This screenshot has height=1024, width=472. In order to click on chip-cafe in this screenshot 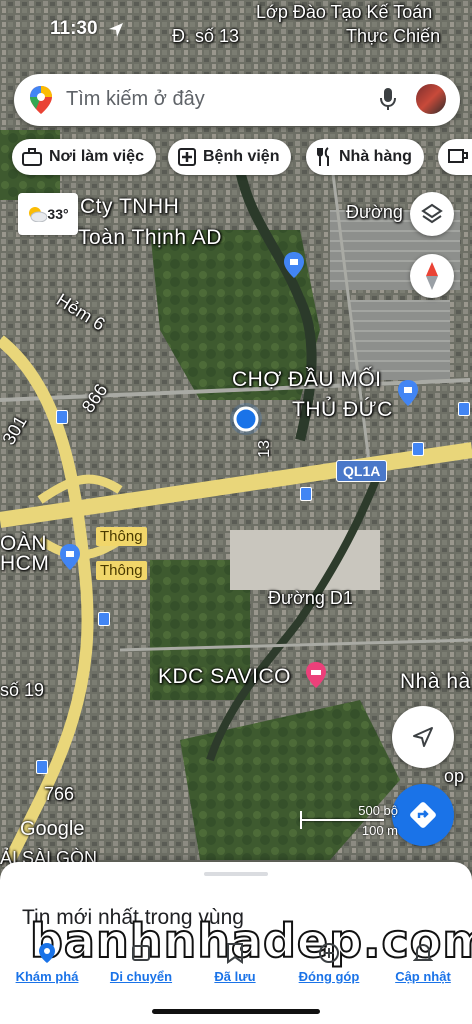, I will do `click(455, 157)`.